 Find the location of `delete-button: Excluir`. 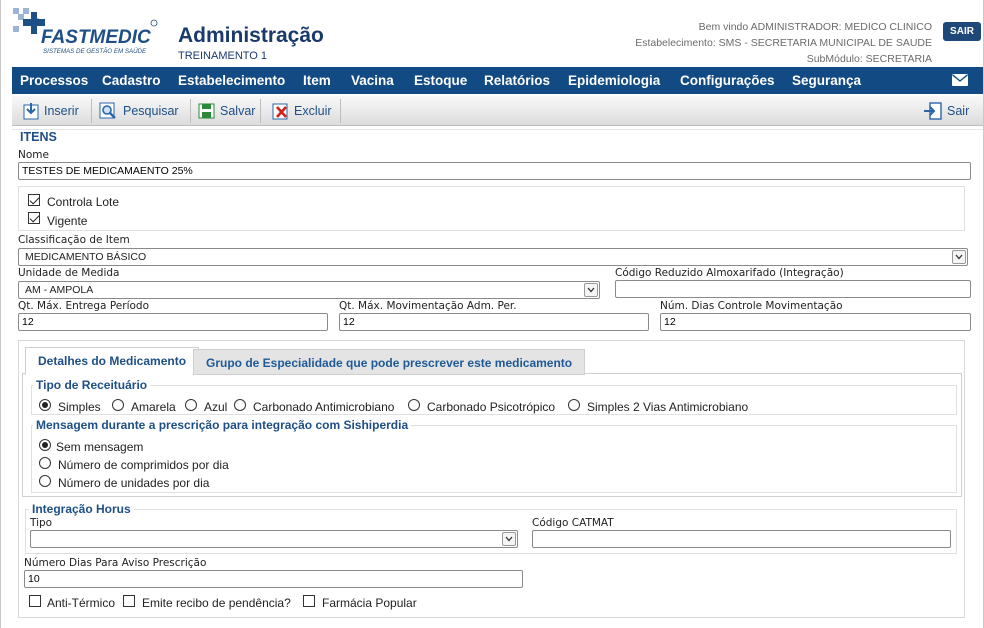

delete-button: Excluir is located at coordinates (302, 111).